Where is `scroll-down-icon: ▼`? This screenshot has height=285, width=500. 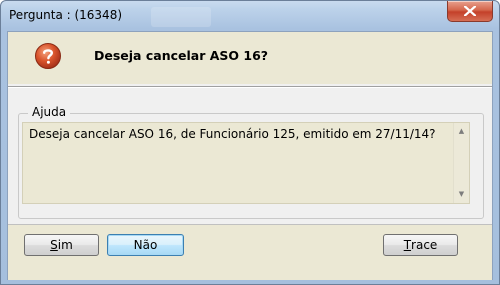
scroll-down-icon: ▼ is located at coordinates (461, 194).